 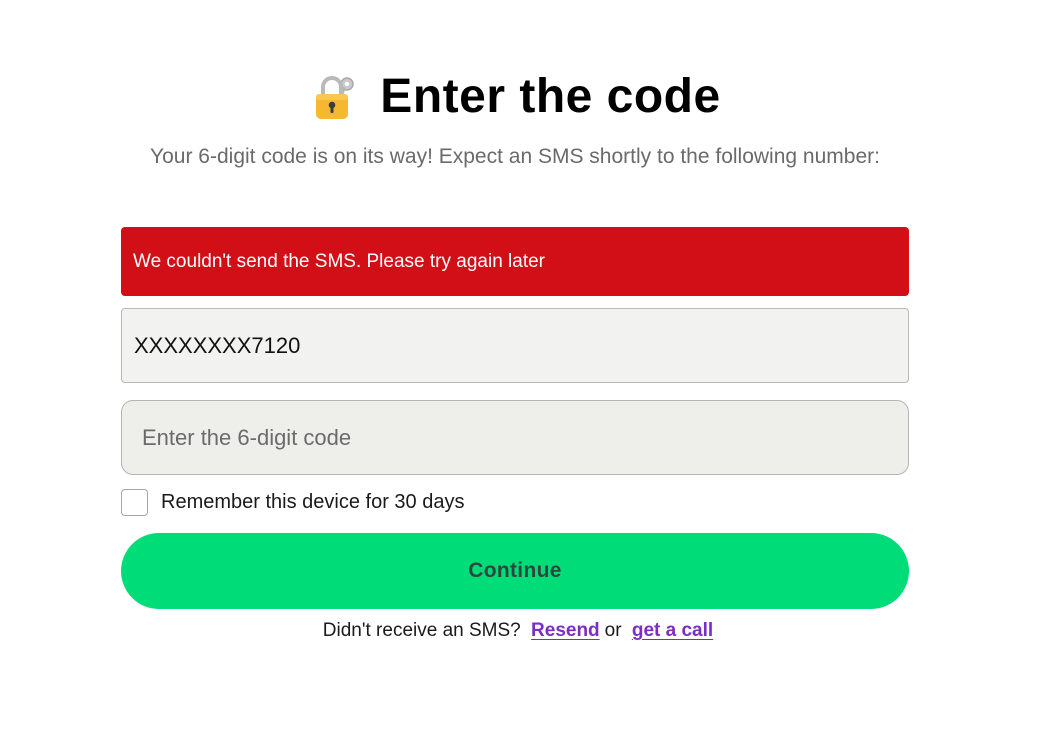 What do you see at coordinates (134, 502) in the screenshot?
I see `remember-device-checkbox` at bounding box center [134, 502].